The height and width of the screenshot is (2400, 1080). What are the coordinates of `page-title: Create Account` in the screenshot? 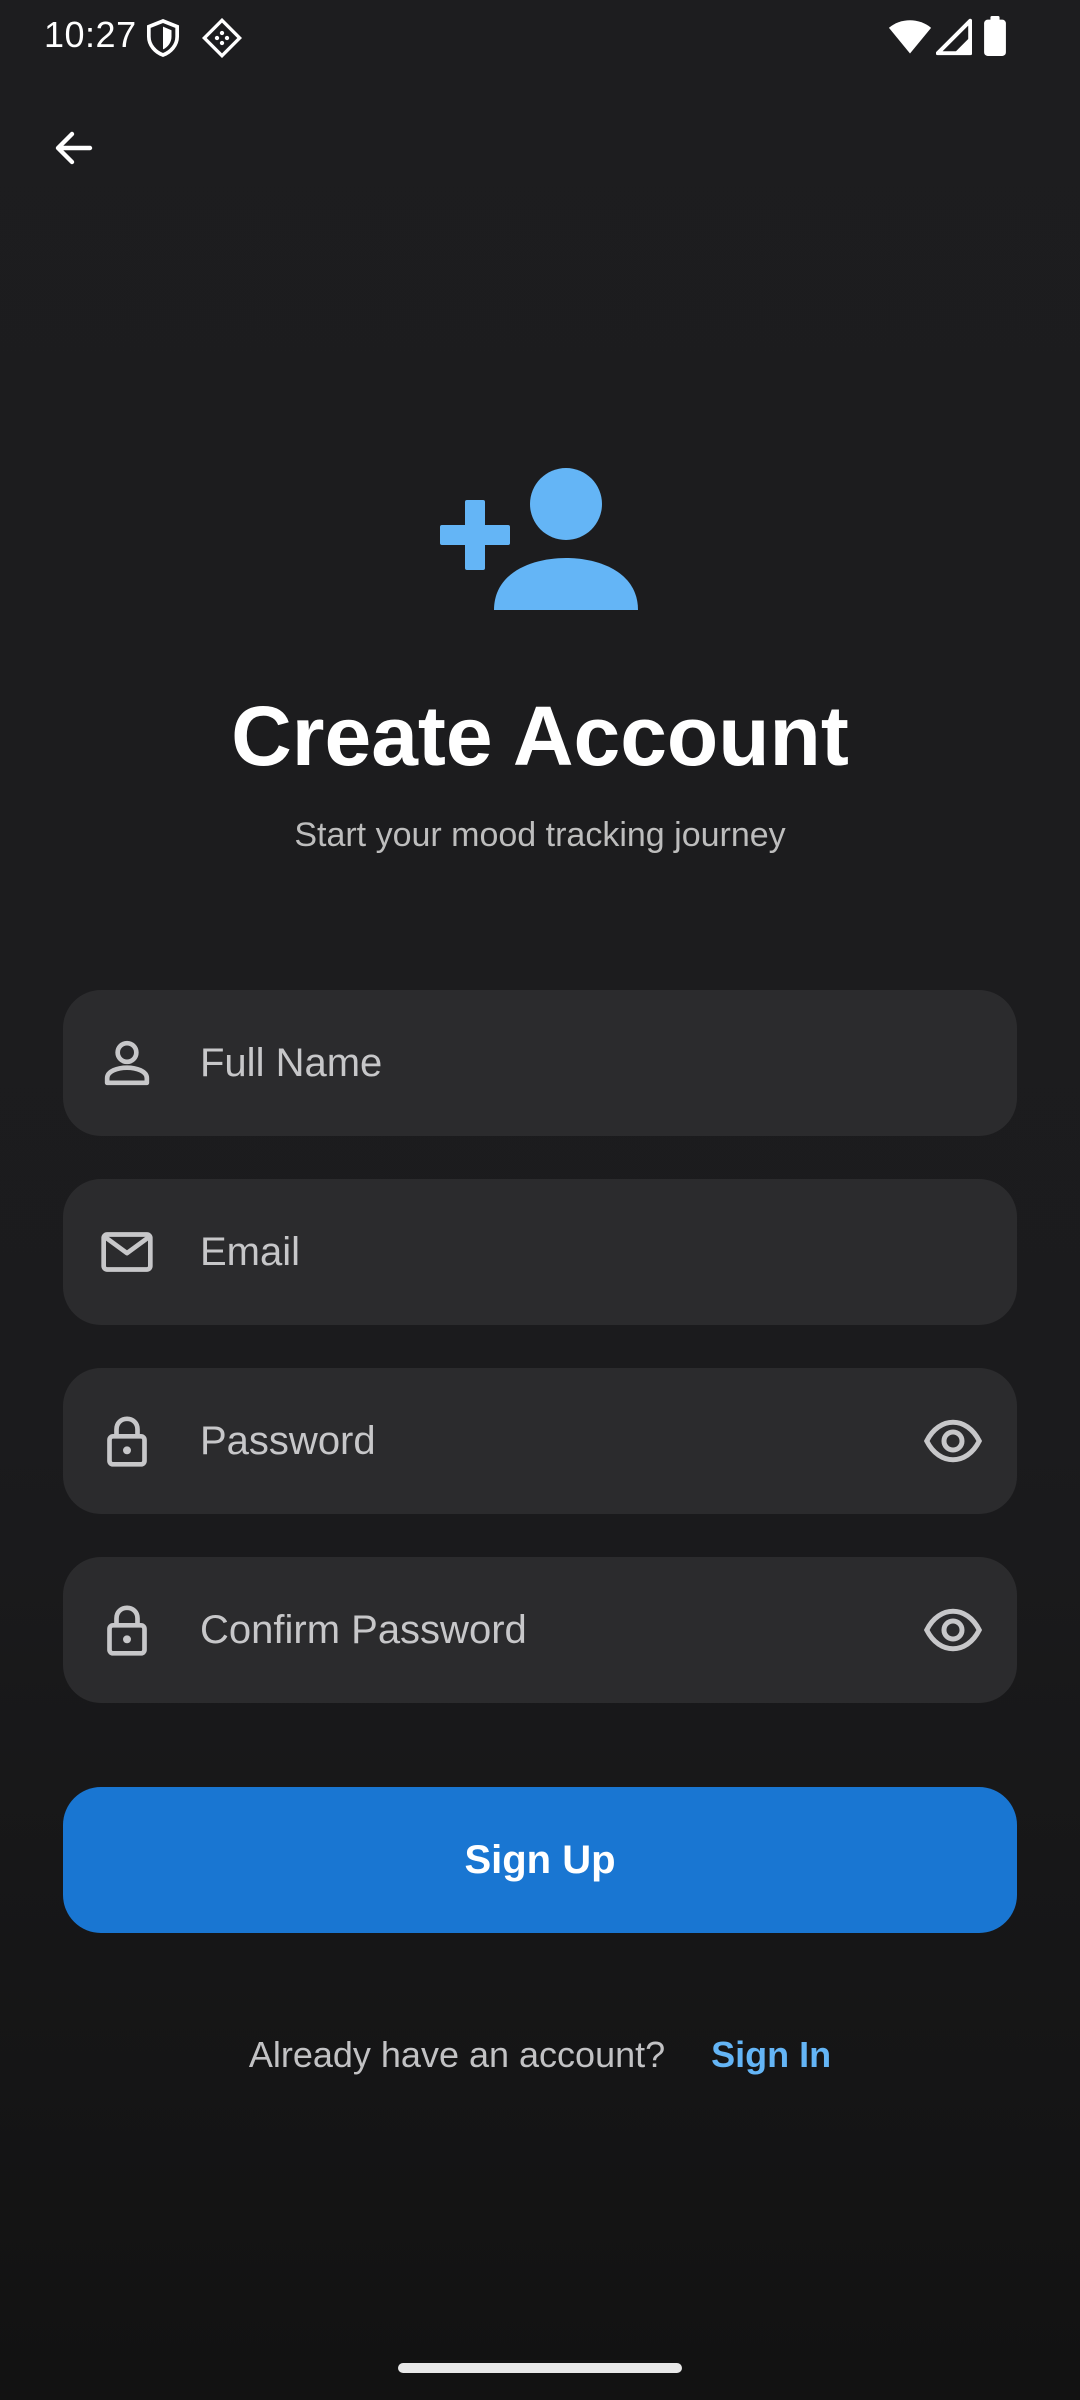 It's located at (540, 736).